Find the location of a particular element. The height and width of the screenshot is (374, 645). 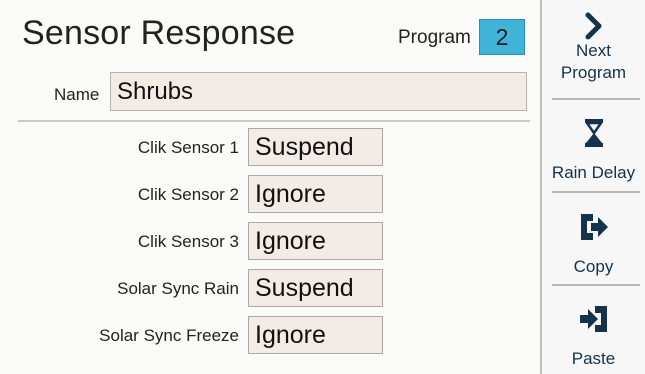

name-label: Name is located at coordinates (77, 94).